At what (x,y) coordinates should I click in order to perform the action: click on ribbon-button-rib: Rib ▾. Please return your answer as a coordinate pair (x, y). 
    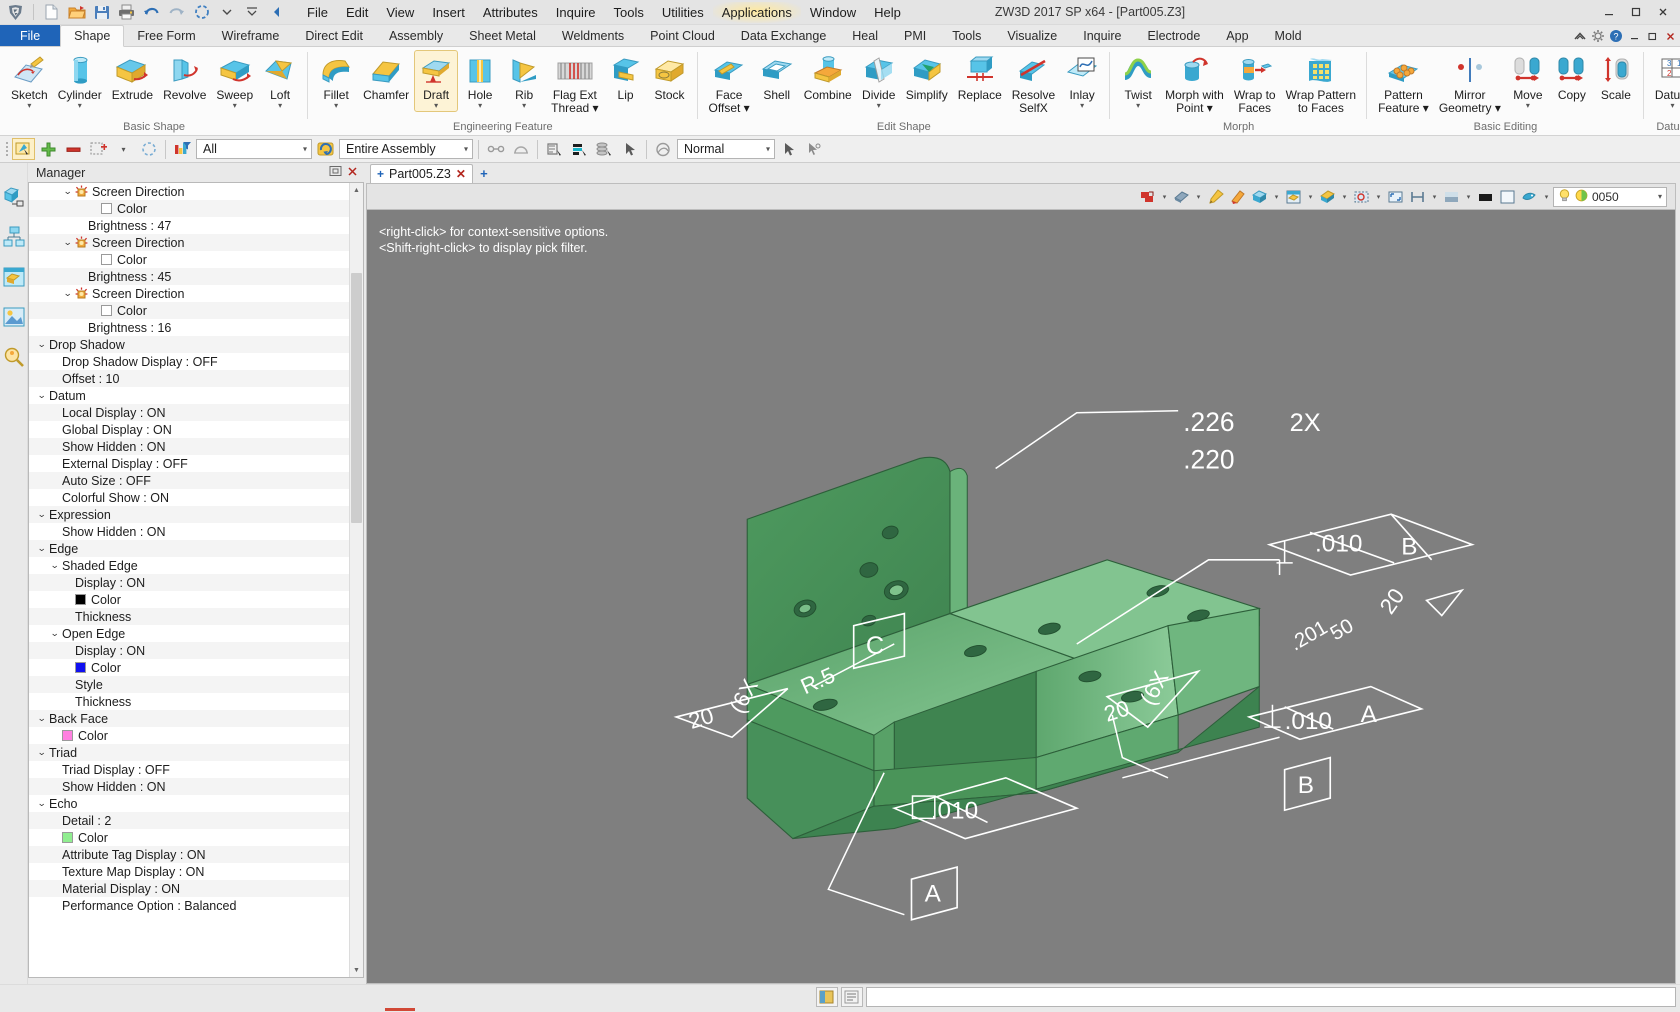
    Looking at the image, I should click on (524, 81).